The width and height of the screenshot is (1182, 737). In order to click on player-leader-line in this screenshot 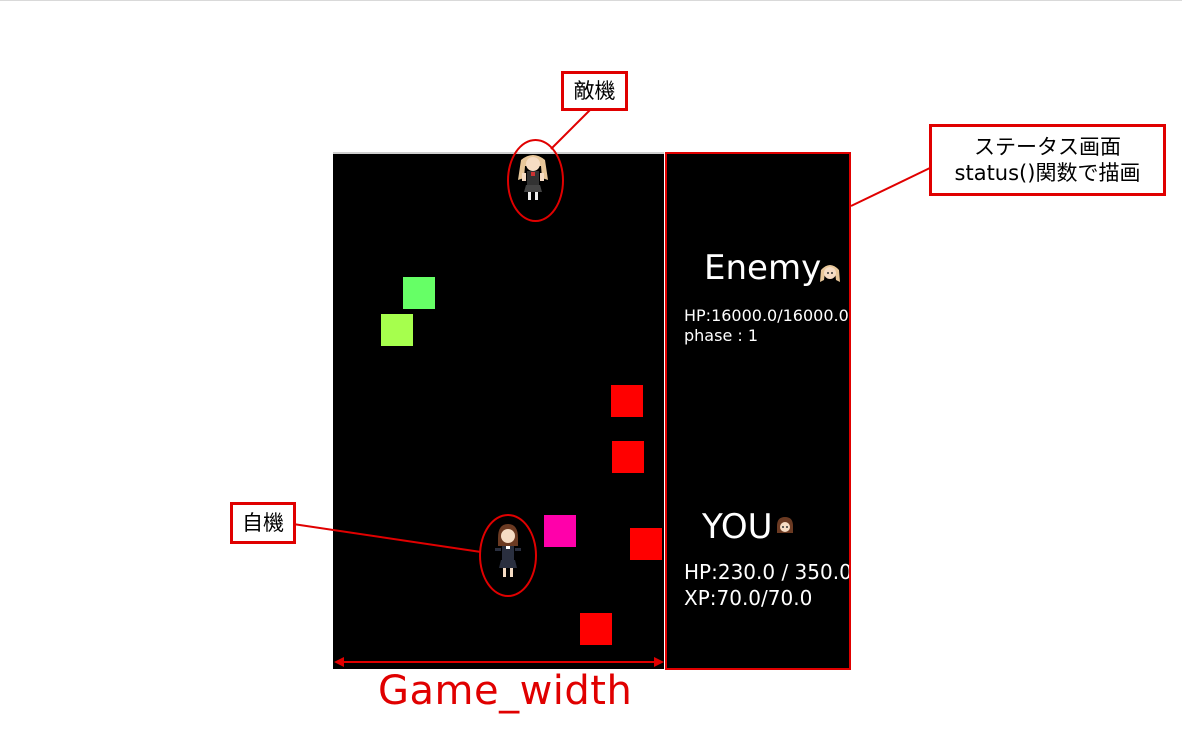, I will do `click(387, 538)`.